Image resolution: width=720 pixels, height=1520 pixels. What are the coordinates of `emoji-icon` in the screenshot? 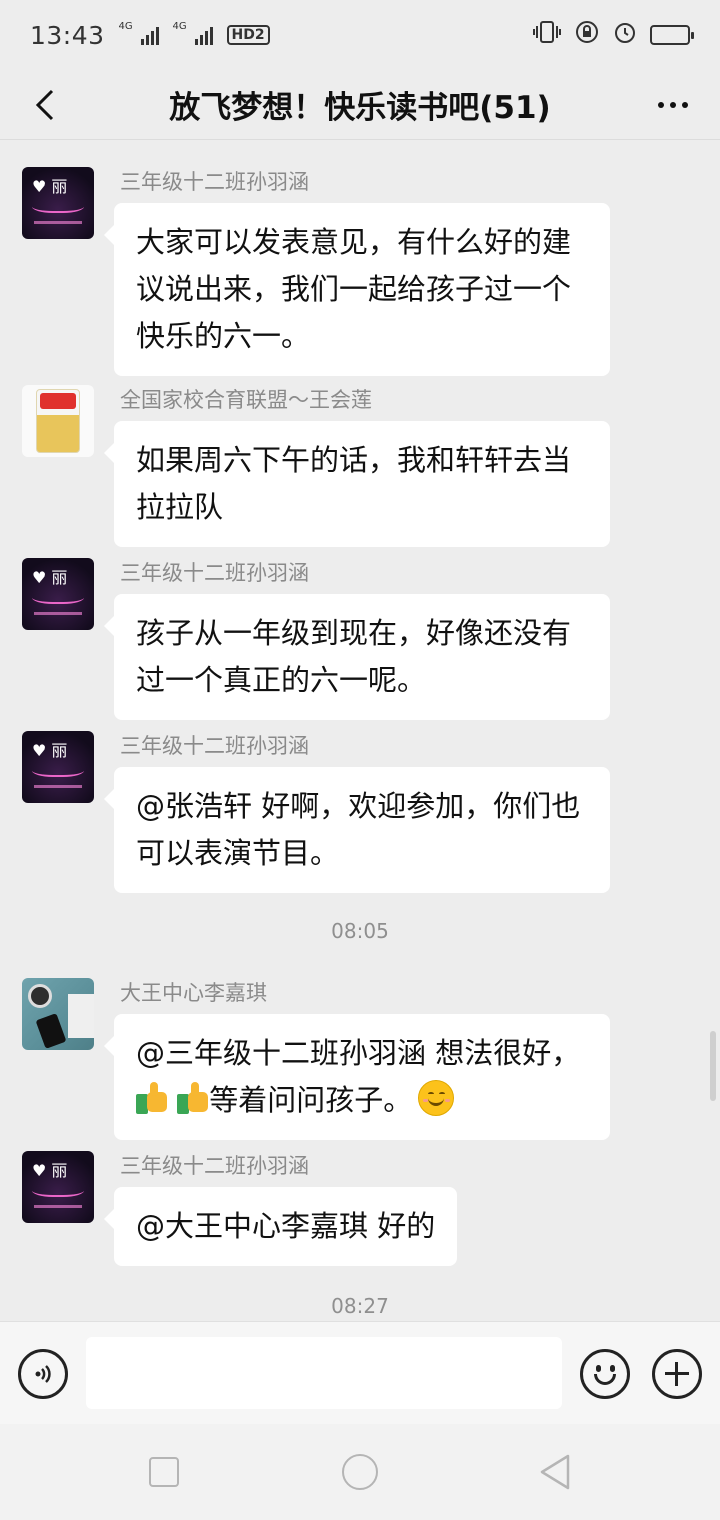 It's located at (605, 1374).